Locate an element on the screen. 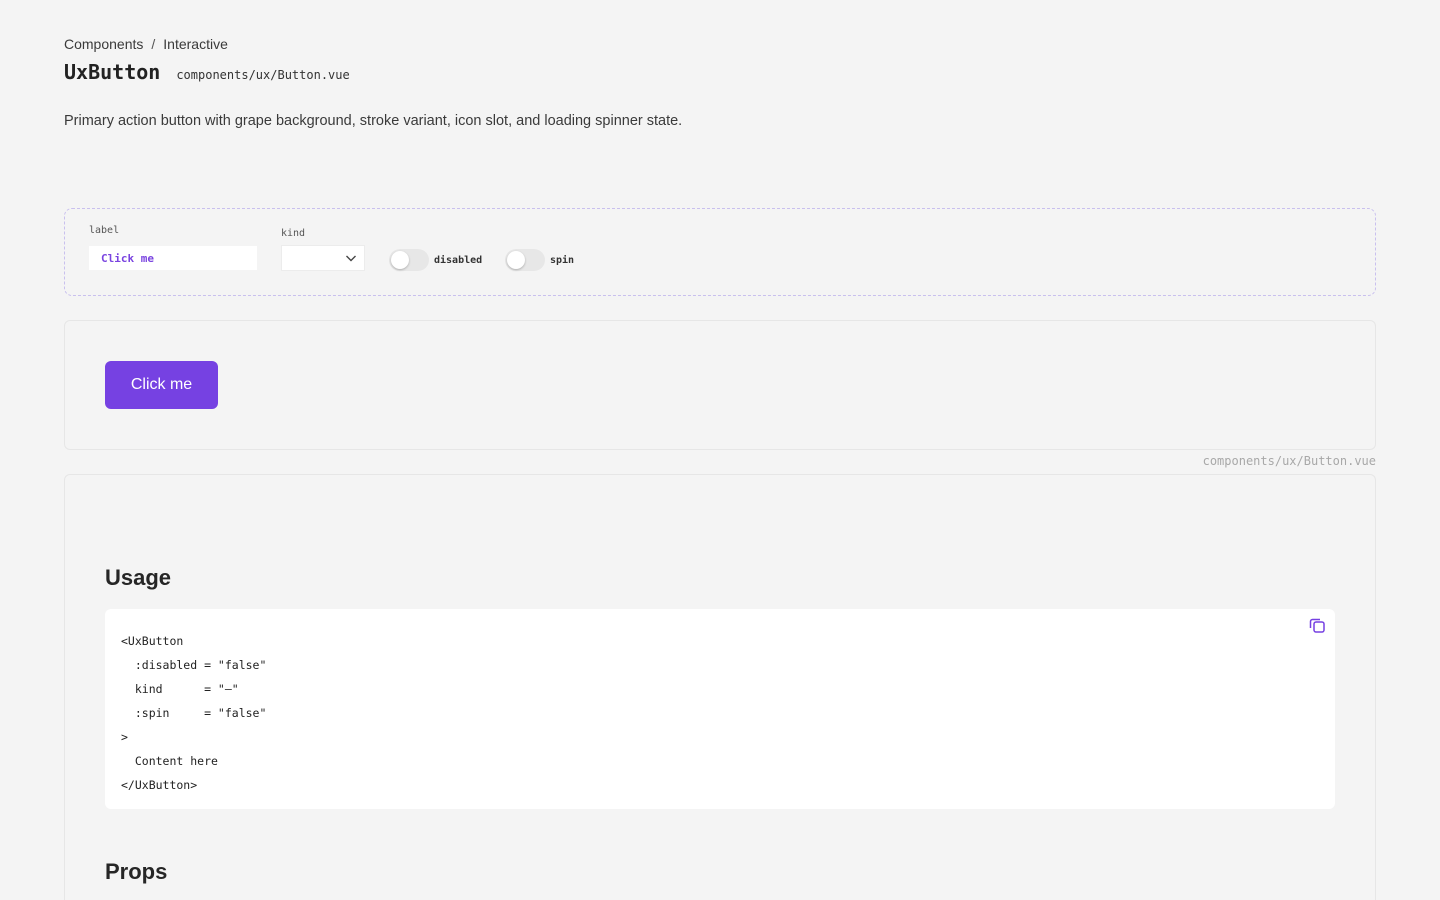  file-caption: components/ux/Button.vue is located at coordinates (1289, 461).